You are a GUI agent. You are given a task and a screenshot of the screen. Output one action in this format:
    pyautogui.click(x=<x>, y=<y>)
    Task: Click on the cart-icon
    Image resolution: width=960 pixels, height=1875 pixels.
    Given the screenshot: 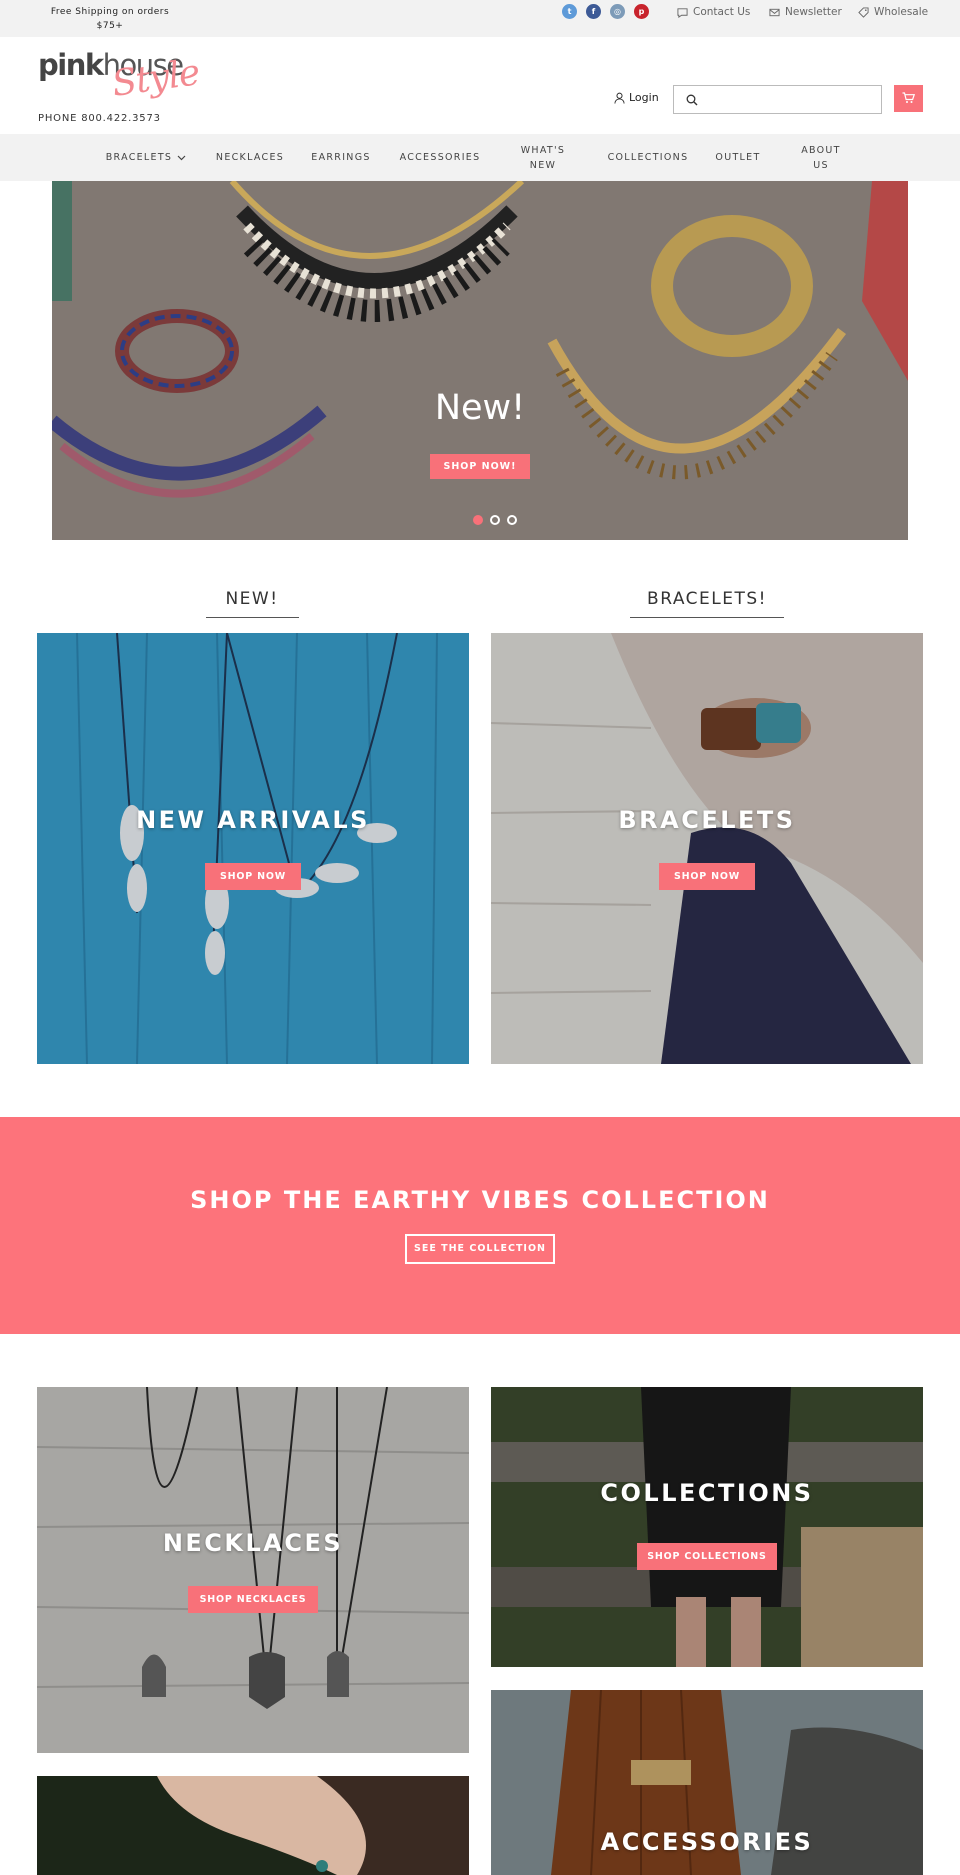 What is the action you would take?
    pyautogui.click(x=908, y=97)
    